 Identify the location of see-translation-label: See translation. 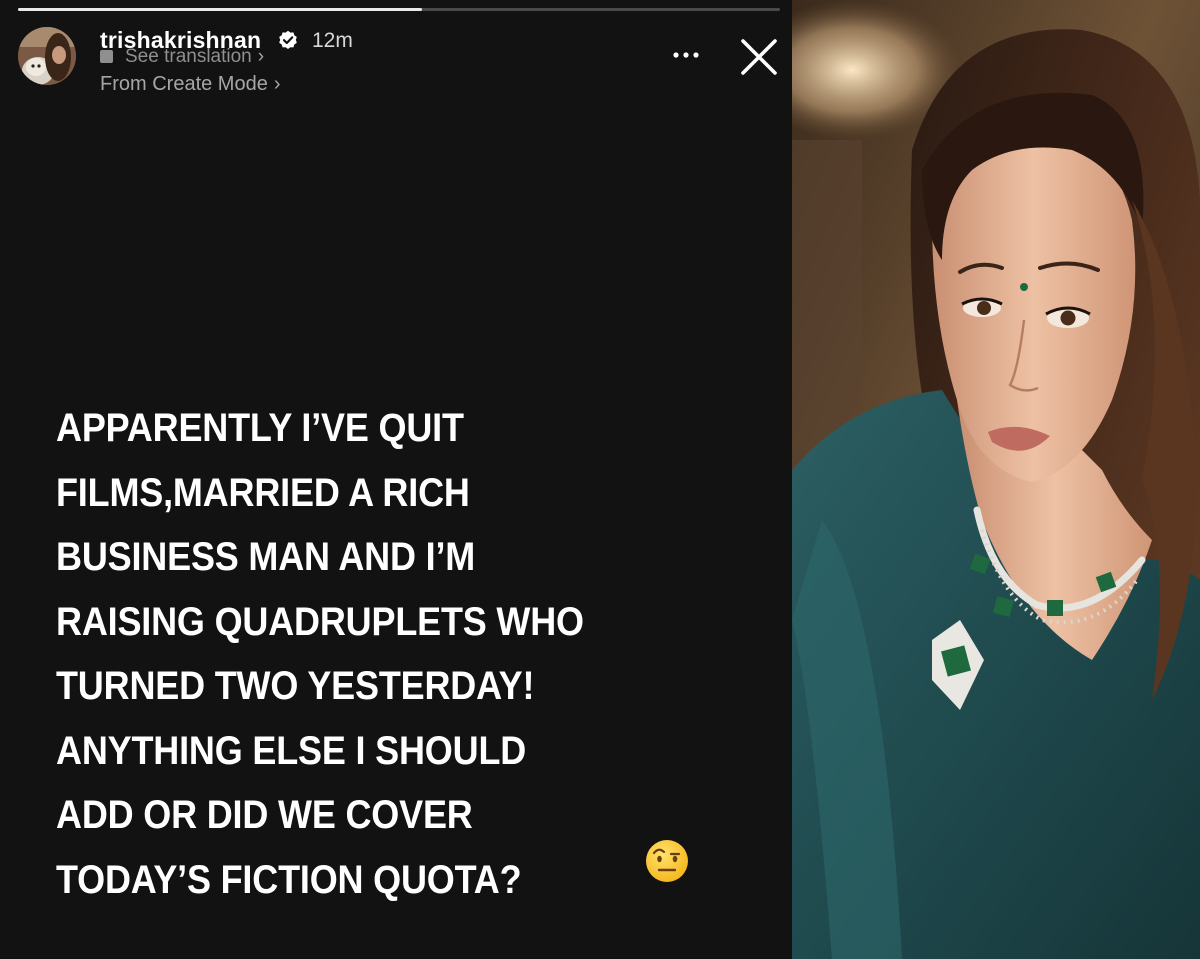
(188, 56).